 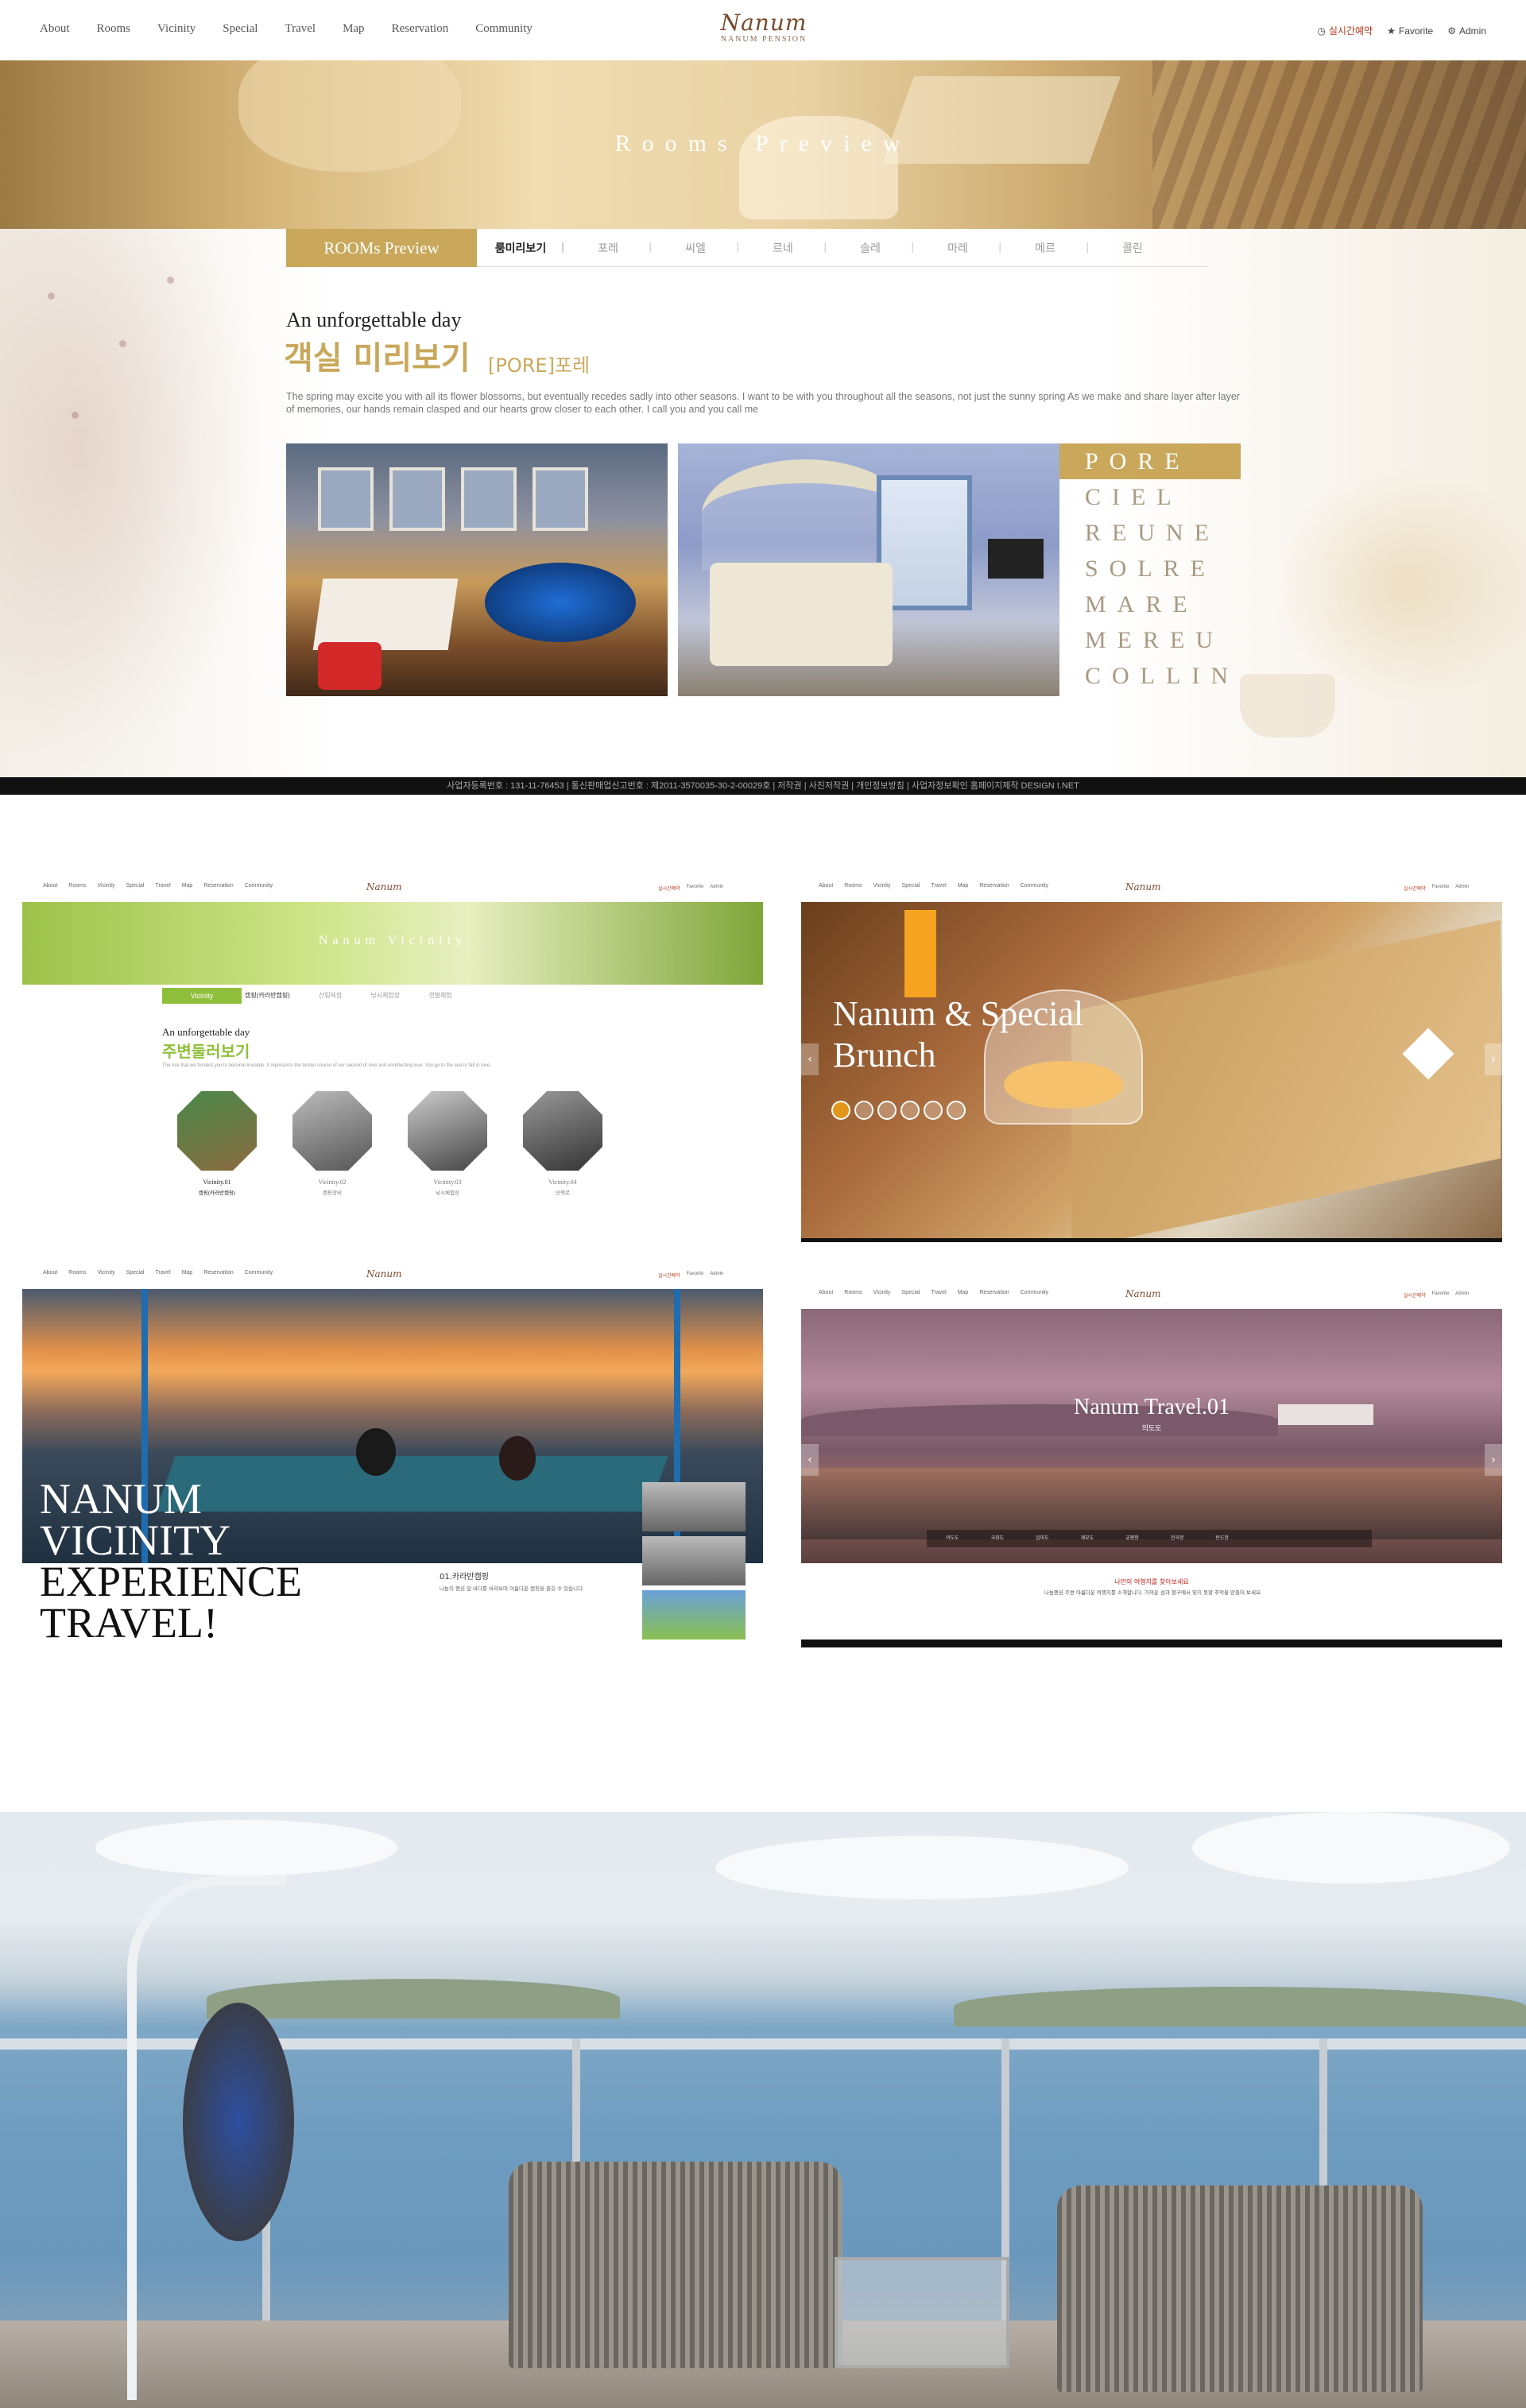 I want to click on nav-reservation: Reservation, so click(x=420, y=29).